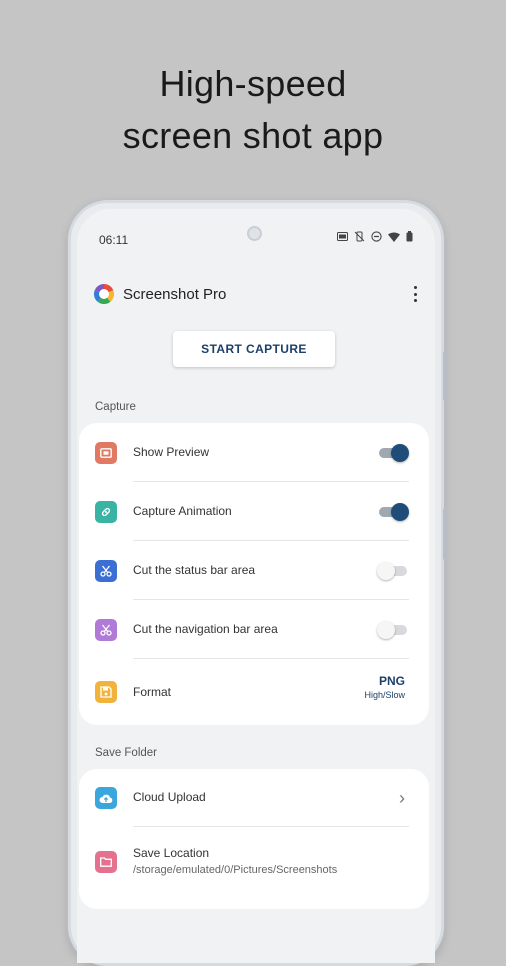 Image resolution: width=506 pixels, height=966 pixels. I want to click on cut-status-bar-row: Cut the status bar area, so click(254, 570).